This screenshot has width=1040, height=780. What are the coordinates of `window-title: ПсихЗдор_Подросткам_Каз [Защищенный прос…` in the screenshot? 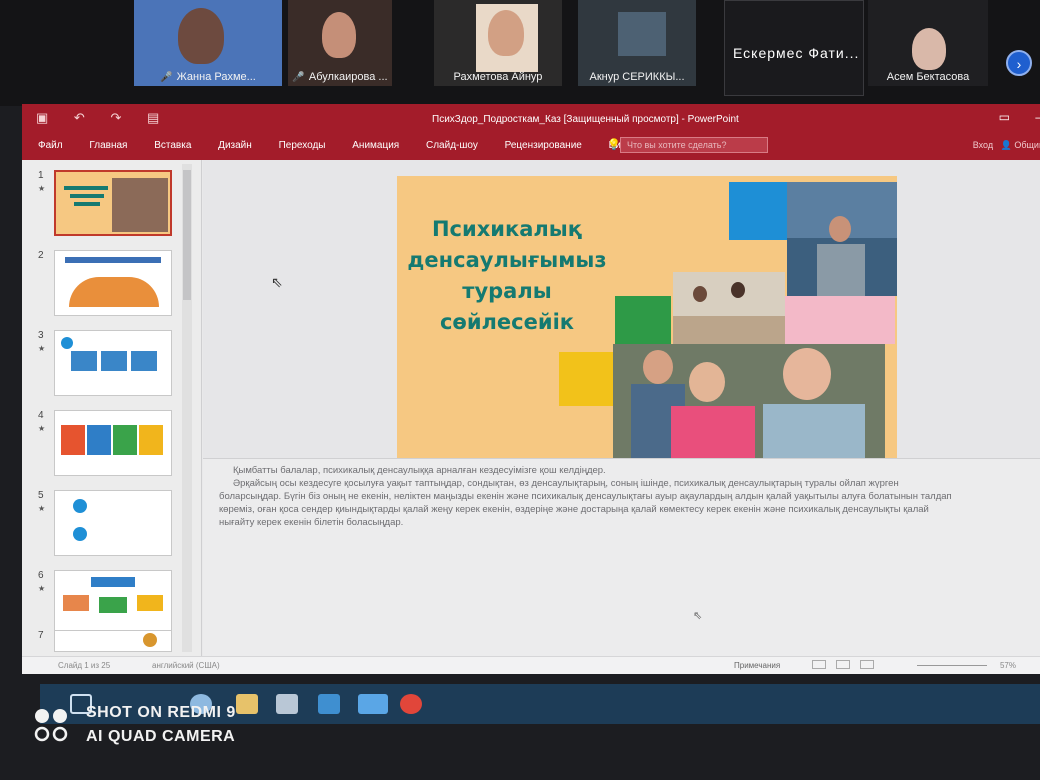 It's located at (585, 119).